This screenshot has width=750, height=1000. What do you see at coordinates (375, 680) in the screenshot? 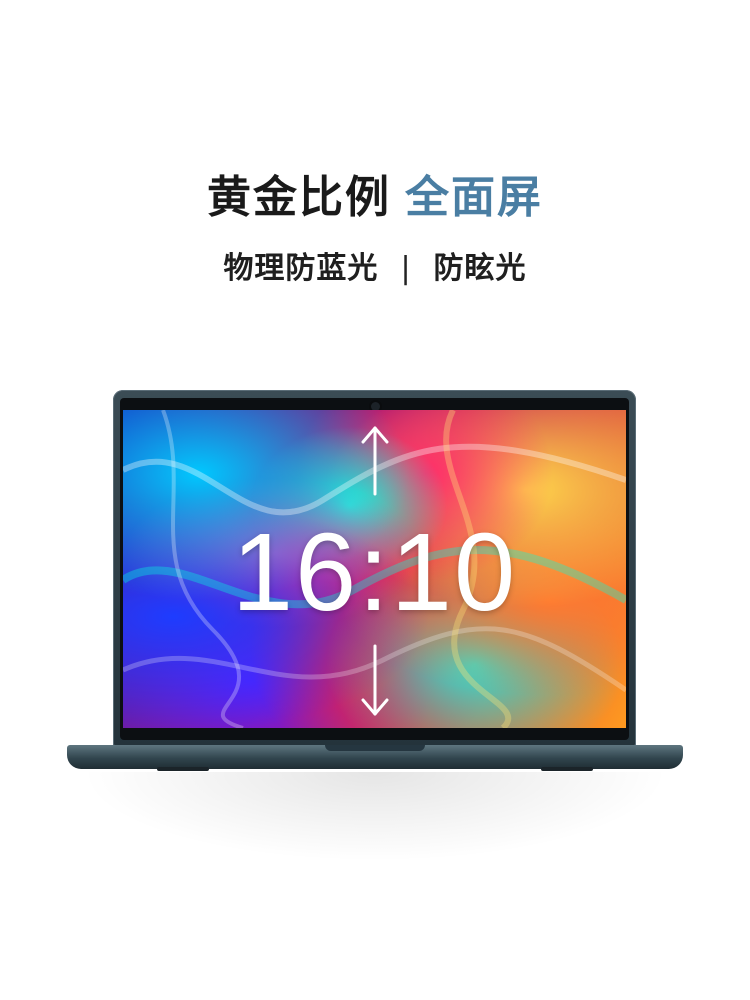
I see `arrow-down-icon` at bounding box center [375, 680].